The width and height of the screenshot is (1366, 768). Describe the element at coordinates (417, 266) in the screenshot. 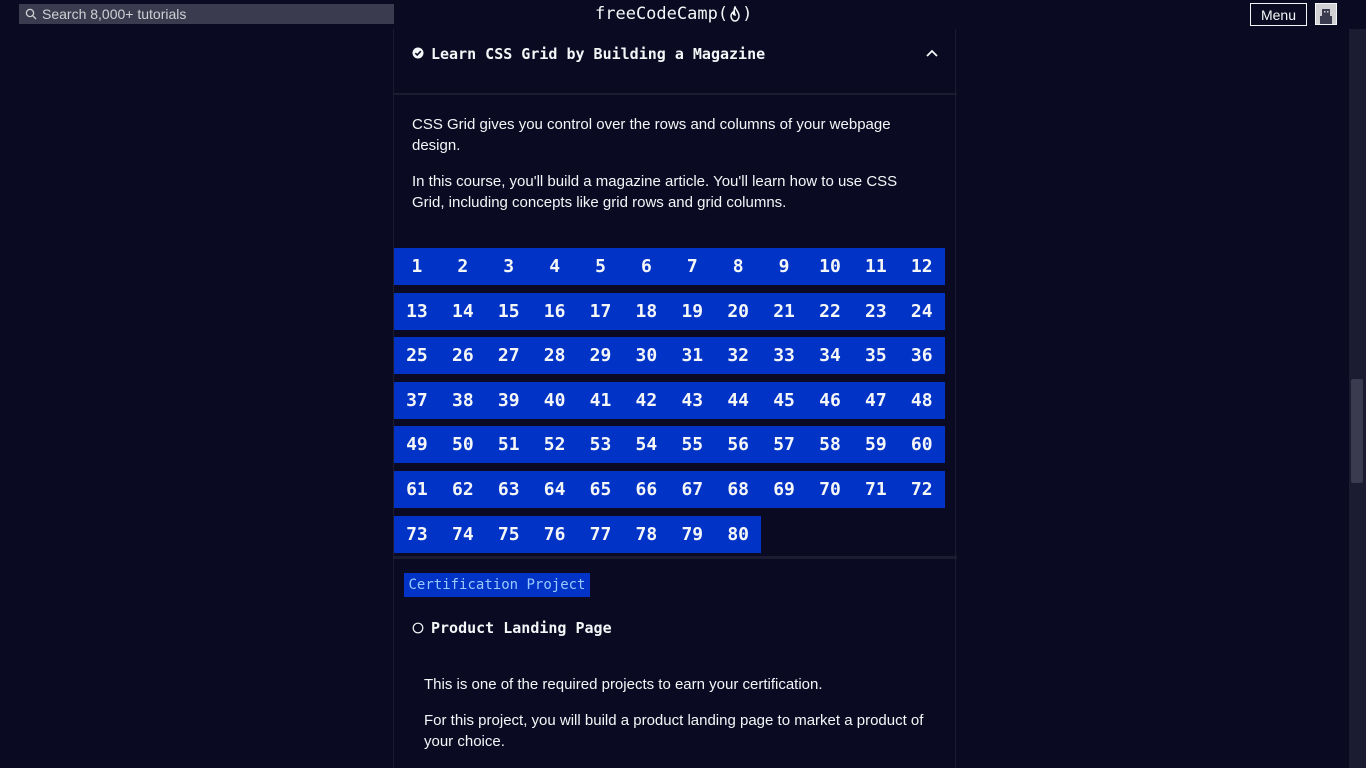

I see `step-button: 1` at that location.